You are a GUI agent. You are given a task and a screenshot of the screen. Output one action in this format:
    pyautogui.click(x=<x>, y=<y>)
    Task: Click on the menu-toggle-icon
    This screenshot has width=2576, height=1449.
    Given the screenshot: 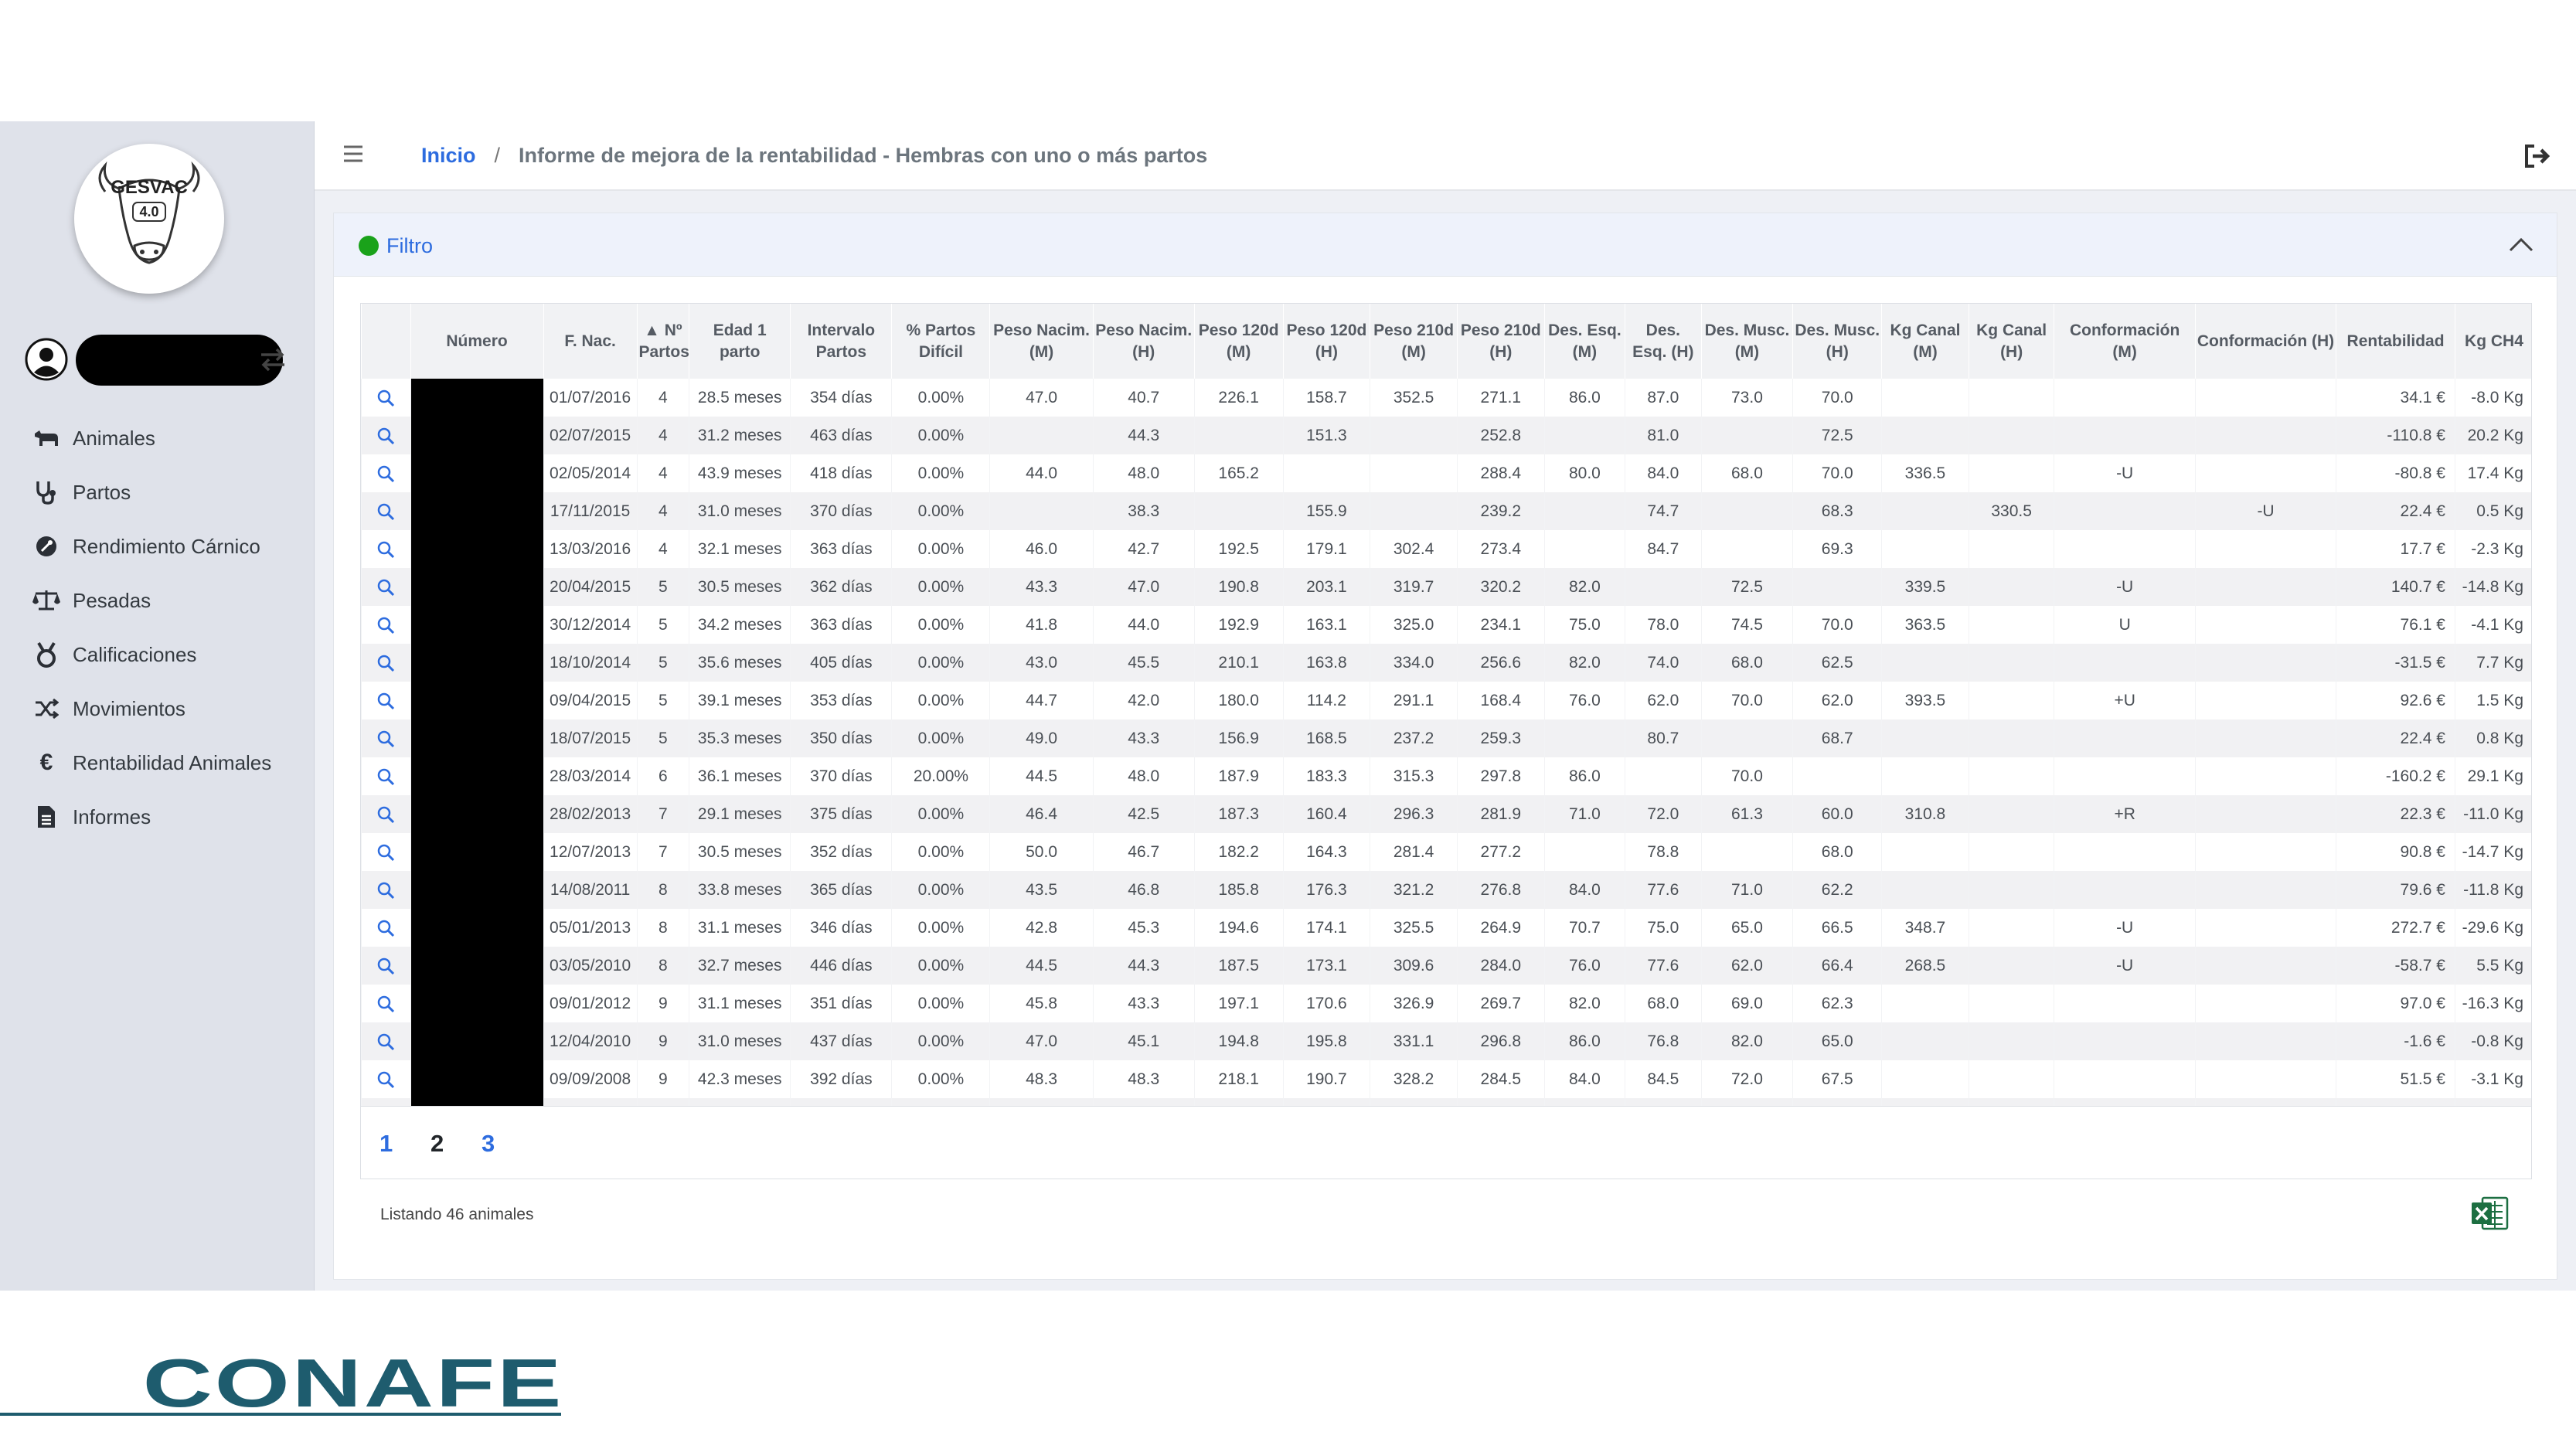 What is the action you would take?
    pyautogui.click(x=353, y=154)
    